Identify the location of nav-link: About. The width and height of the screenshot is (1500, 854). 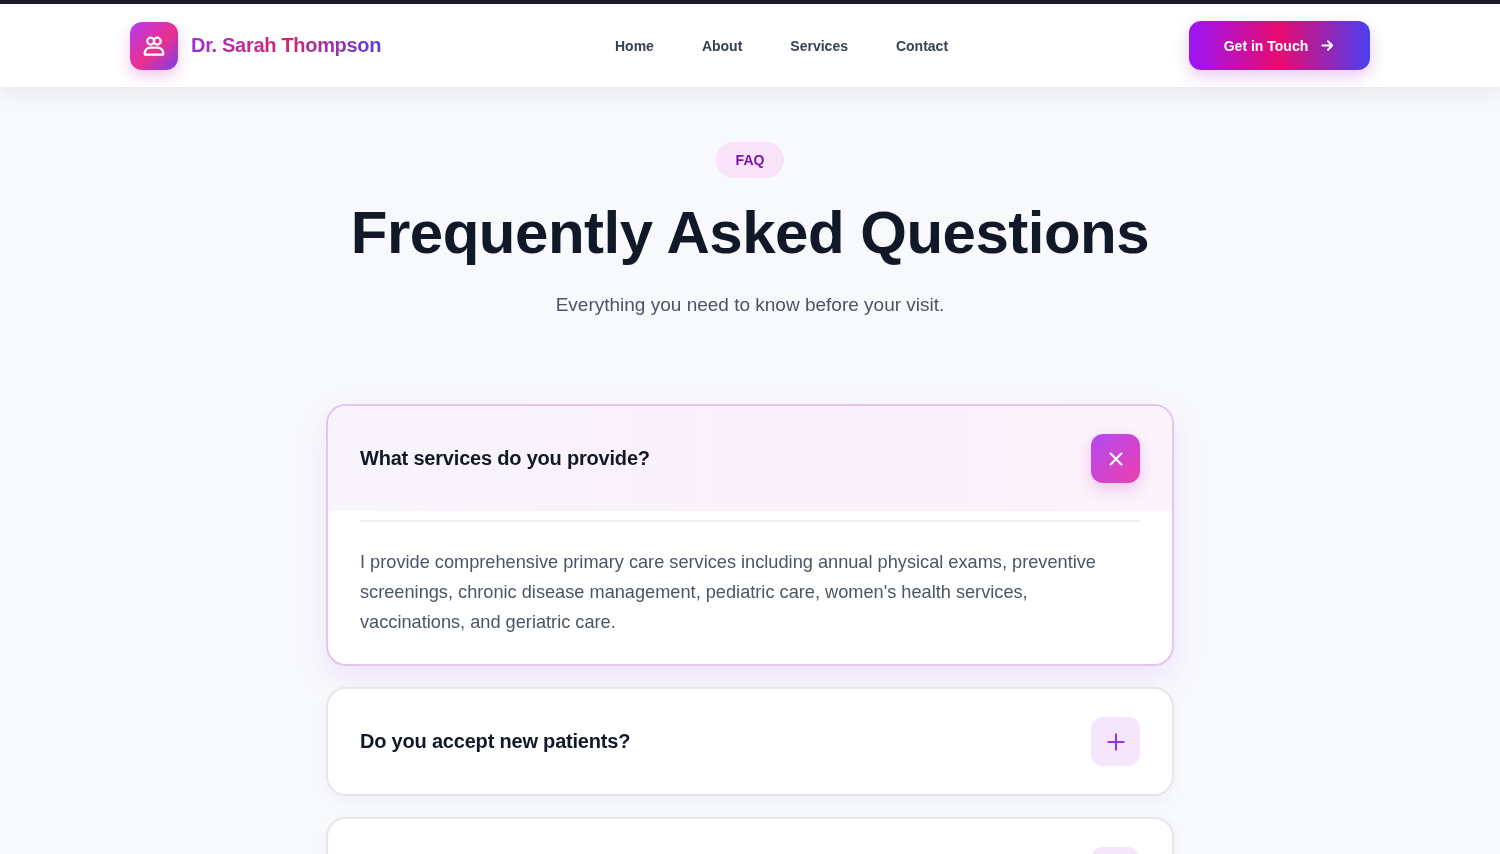
(722, 45).